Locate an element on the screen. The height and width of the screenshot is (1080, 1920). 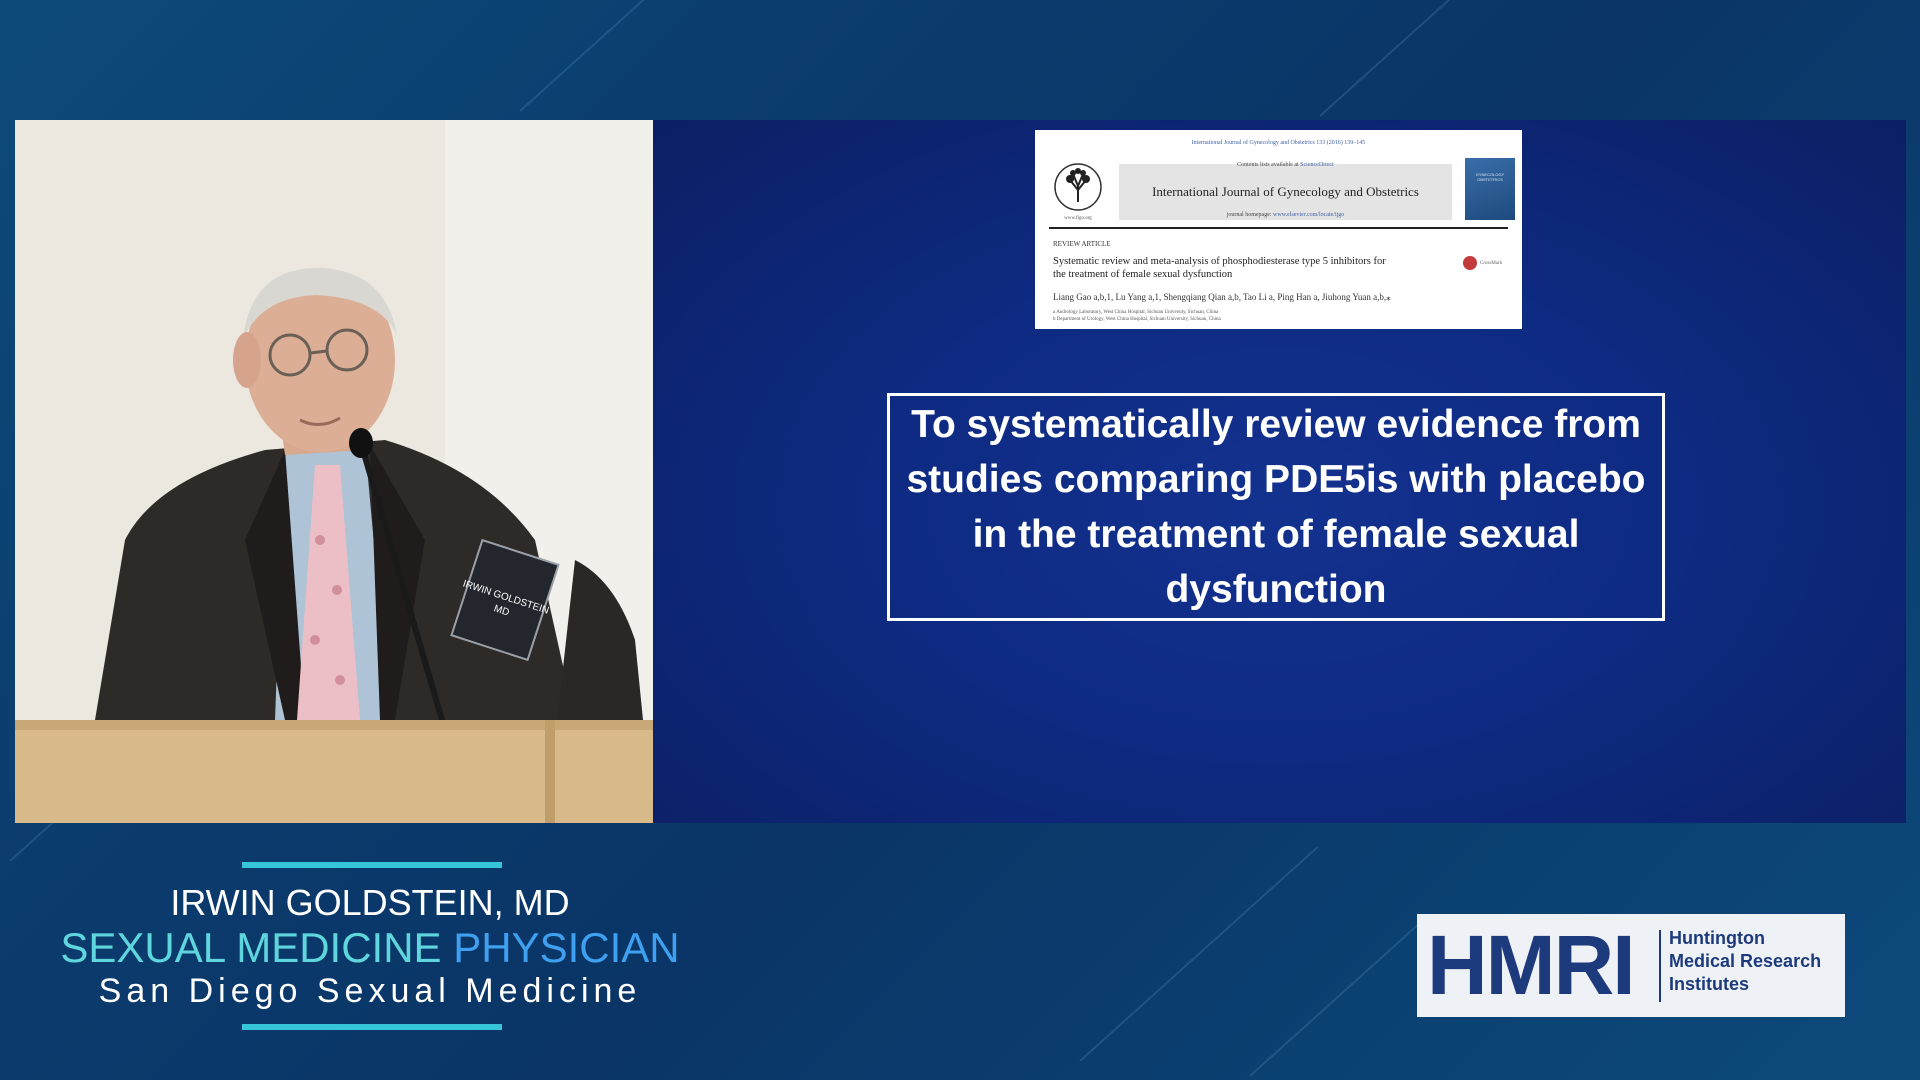
speaker-title-role: PHYSICIAN is located at coordinates (566, 947).